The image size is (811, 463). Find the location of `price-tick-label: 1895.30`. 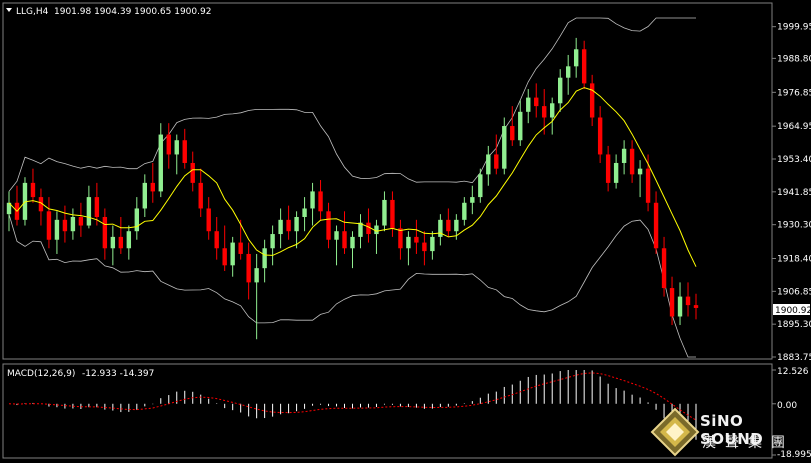

price-tick-label: 1895.30 is located at coordinates (794, 325).